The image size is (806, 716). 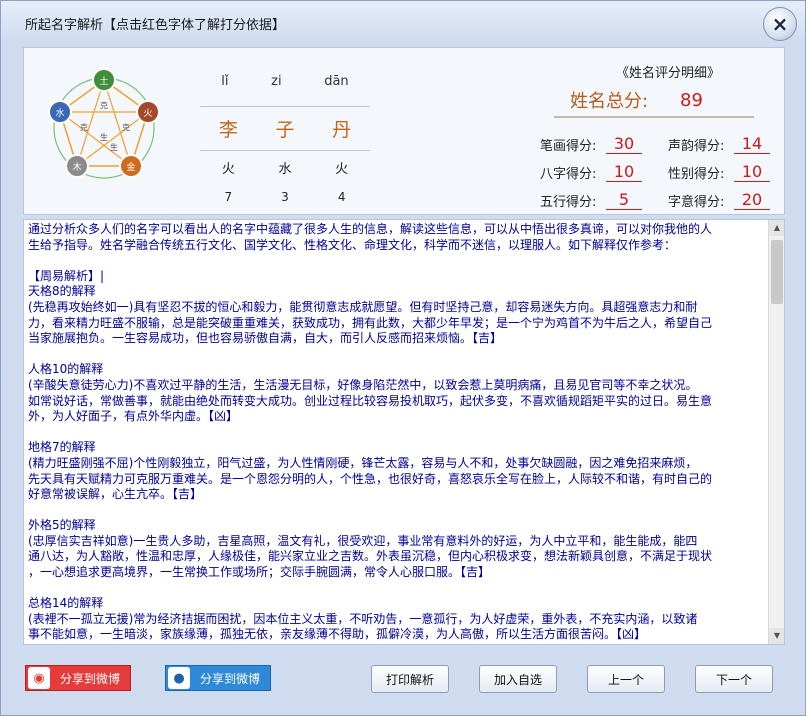 I want to click on score-label: 八字得分:, so click(x=568, y=174).